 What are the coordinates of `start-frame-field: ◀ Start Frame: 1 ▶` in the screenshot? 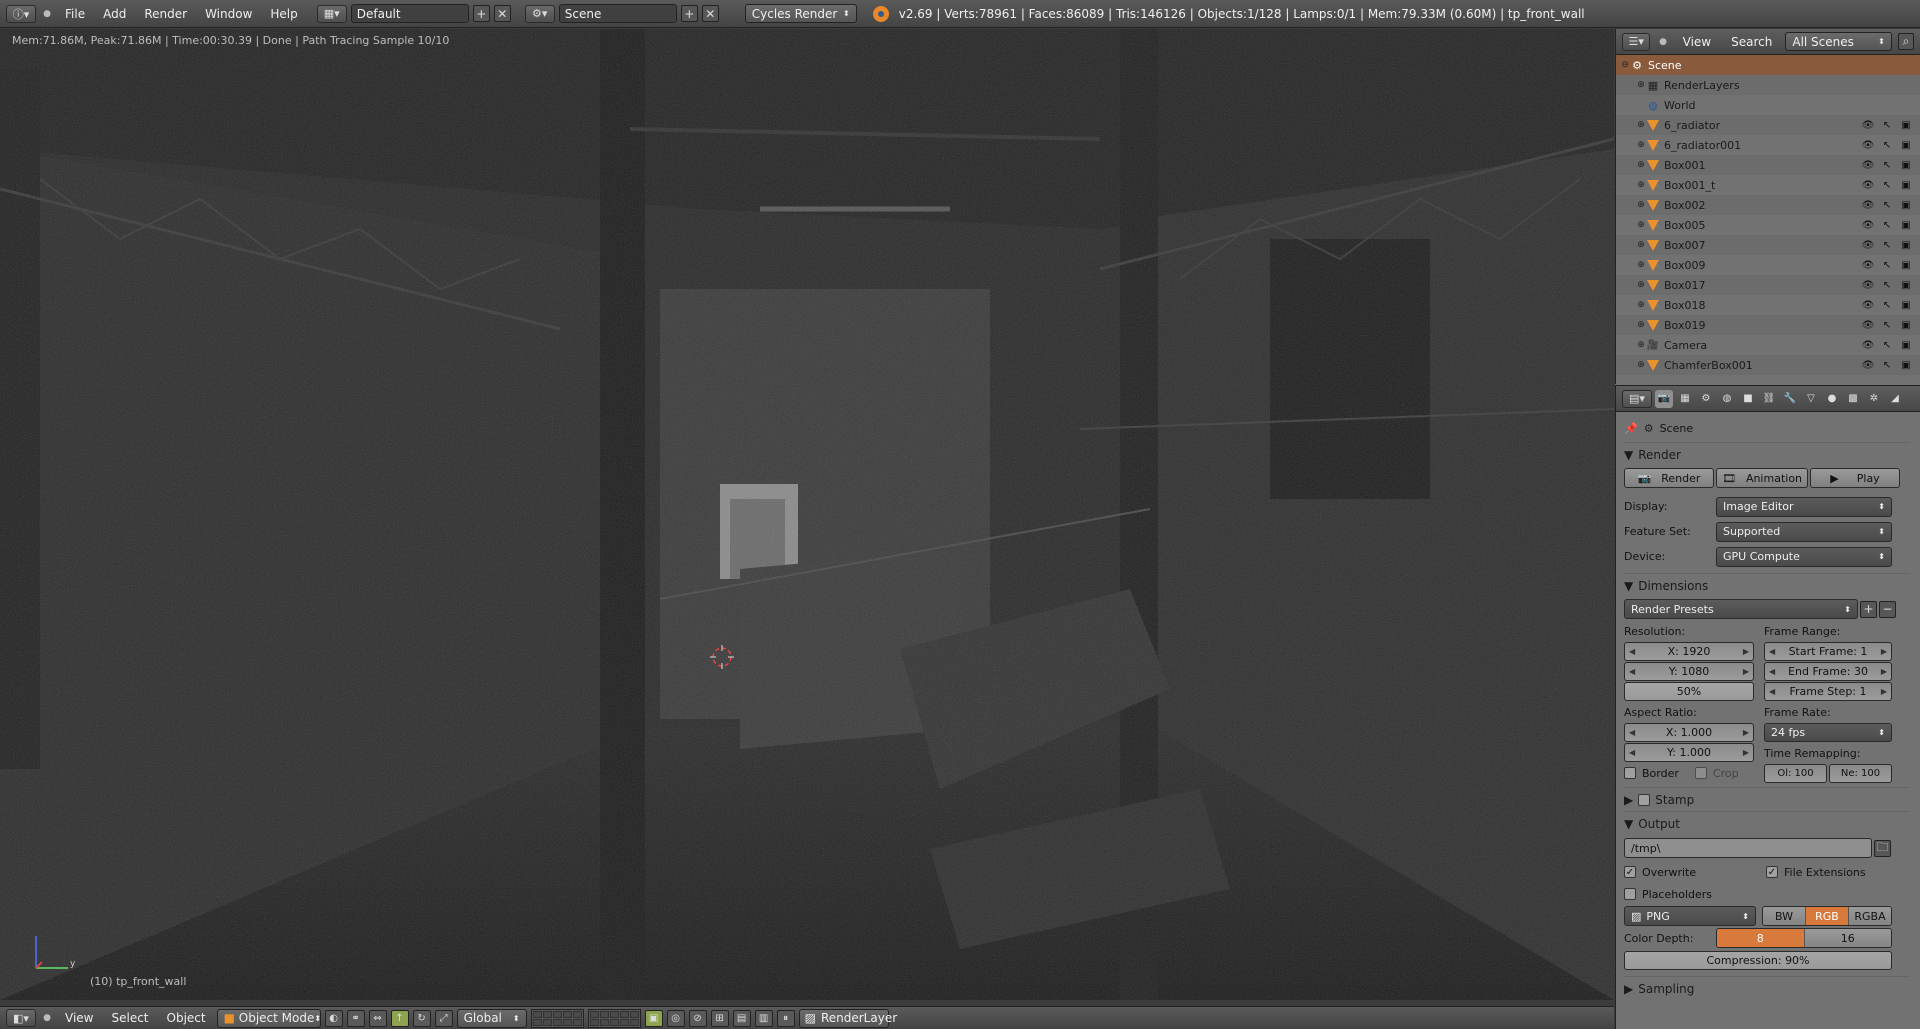 It's located at (1828, 651).